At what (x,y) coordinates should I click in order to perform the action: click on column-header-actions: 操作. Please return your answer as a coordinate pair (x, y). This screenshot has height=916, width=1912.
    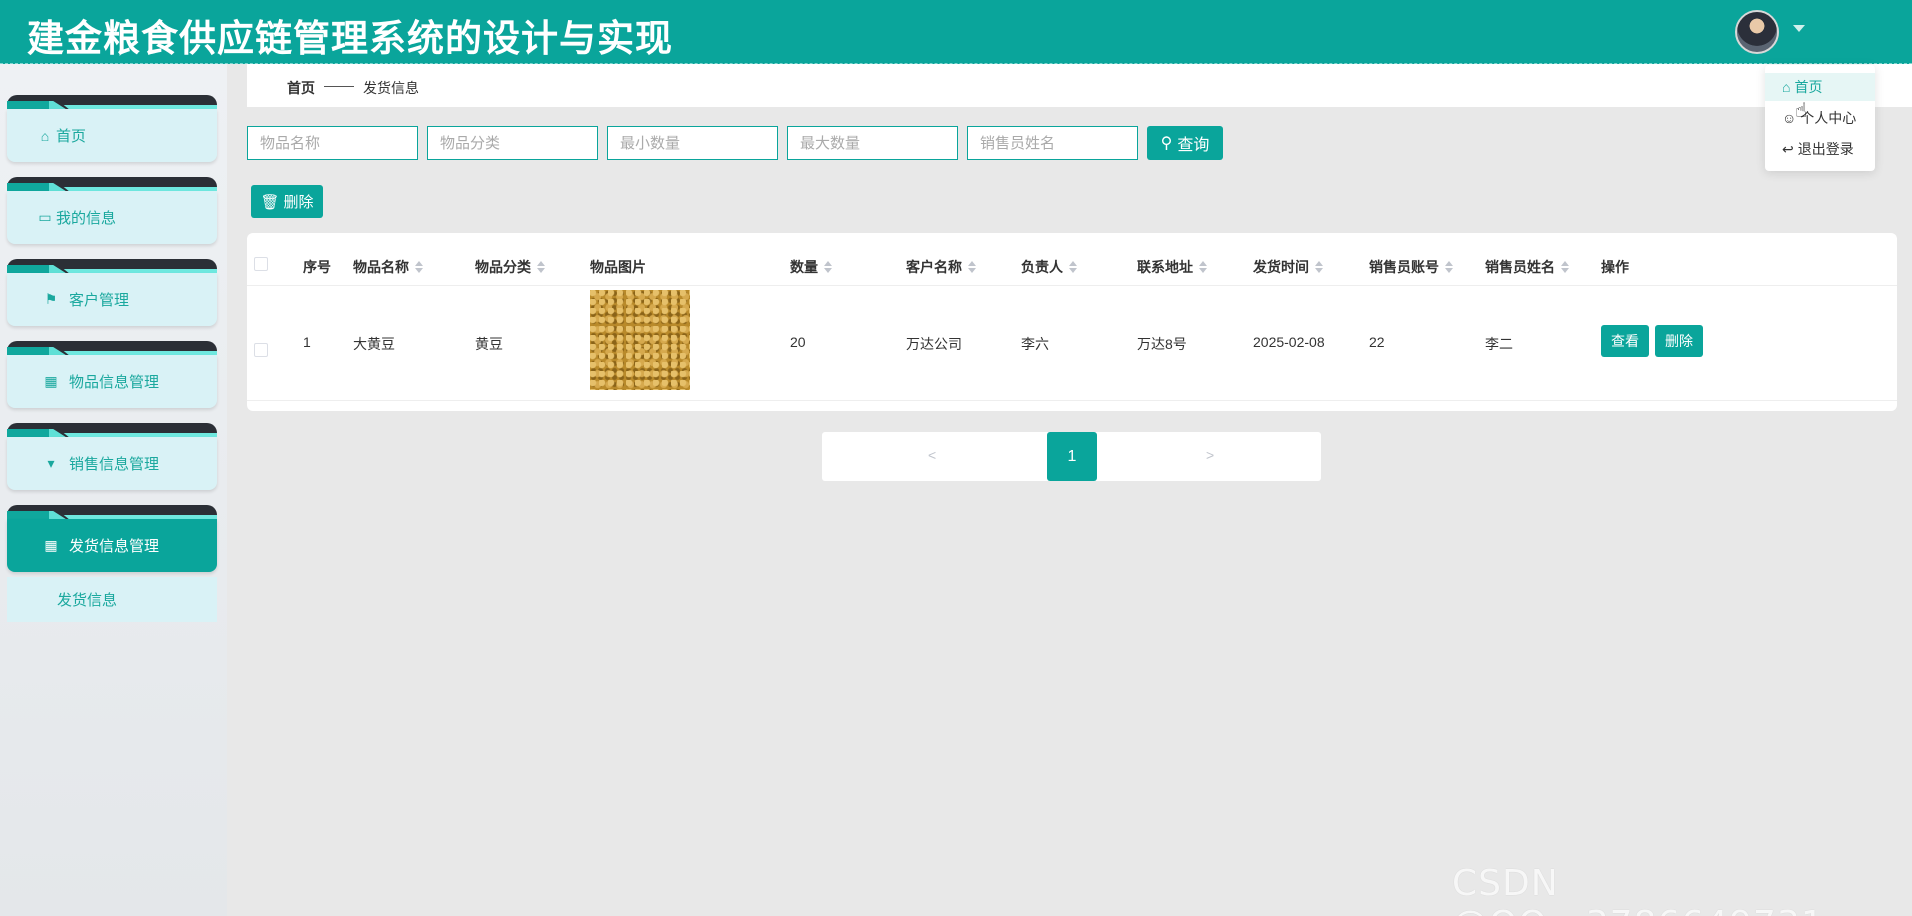
    Looking at the image, I should click on (1615, 267).